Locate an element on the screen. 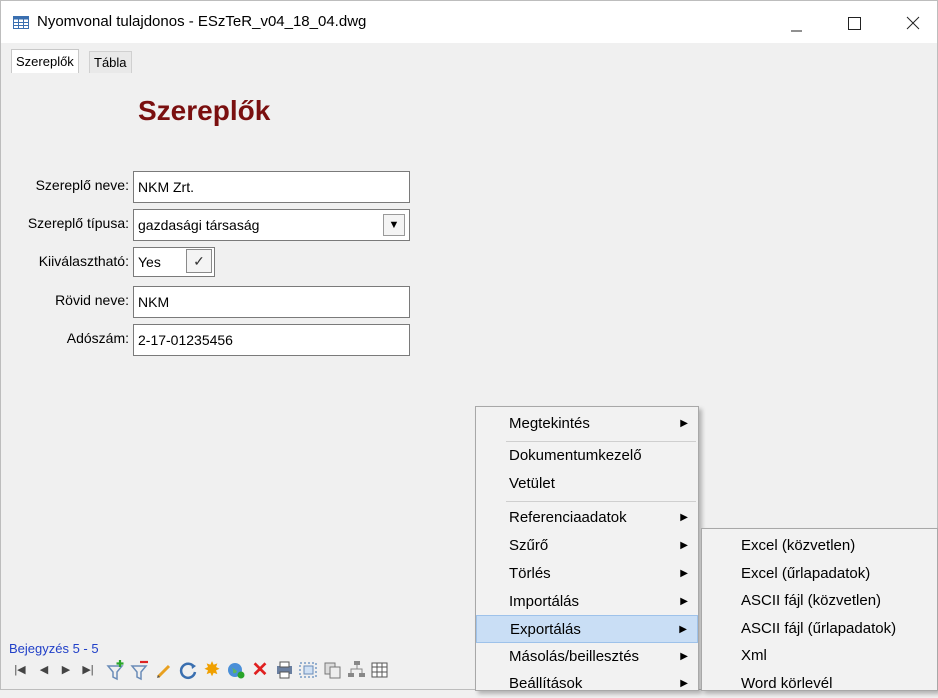 The height and width of the screenshot is (698, 938). menu-item-szuro: Szűrő ▶ is located at coordinates (587, 546).